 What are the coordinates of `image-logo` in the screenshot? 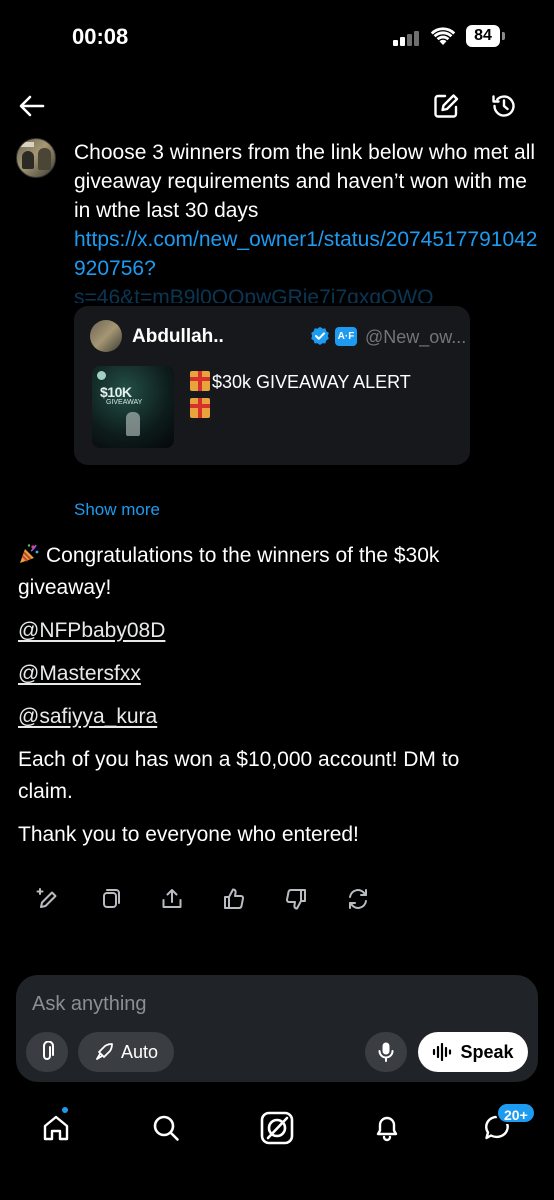 It's located at (101, 375).